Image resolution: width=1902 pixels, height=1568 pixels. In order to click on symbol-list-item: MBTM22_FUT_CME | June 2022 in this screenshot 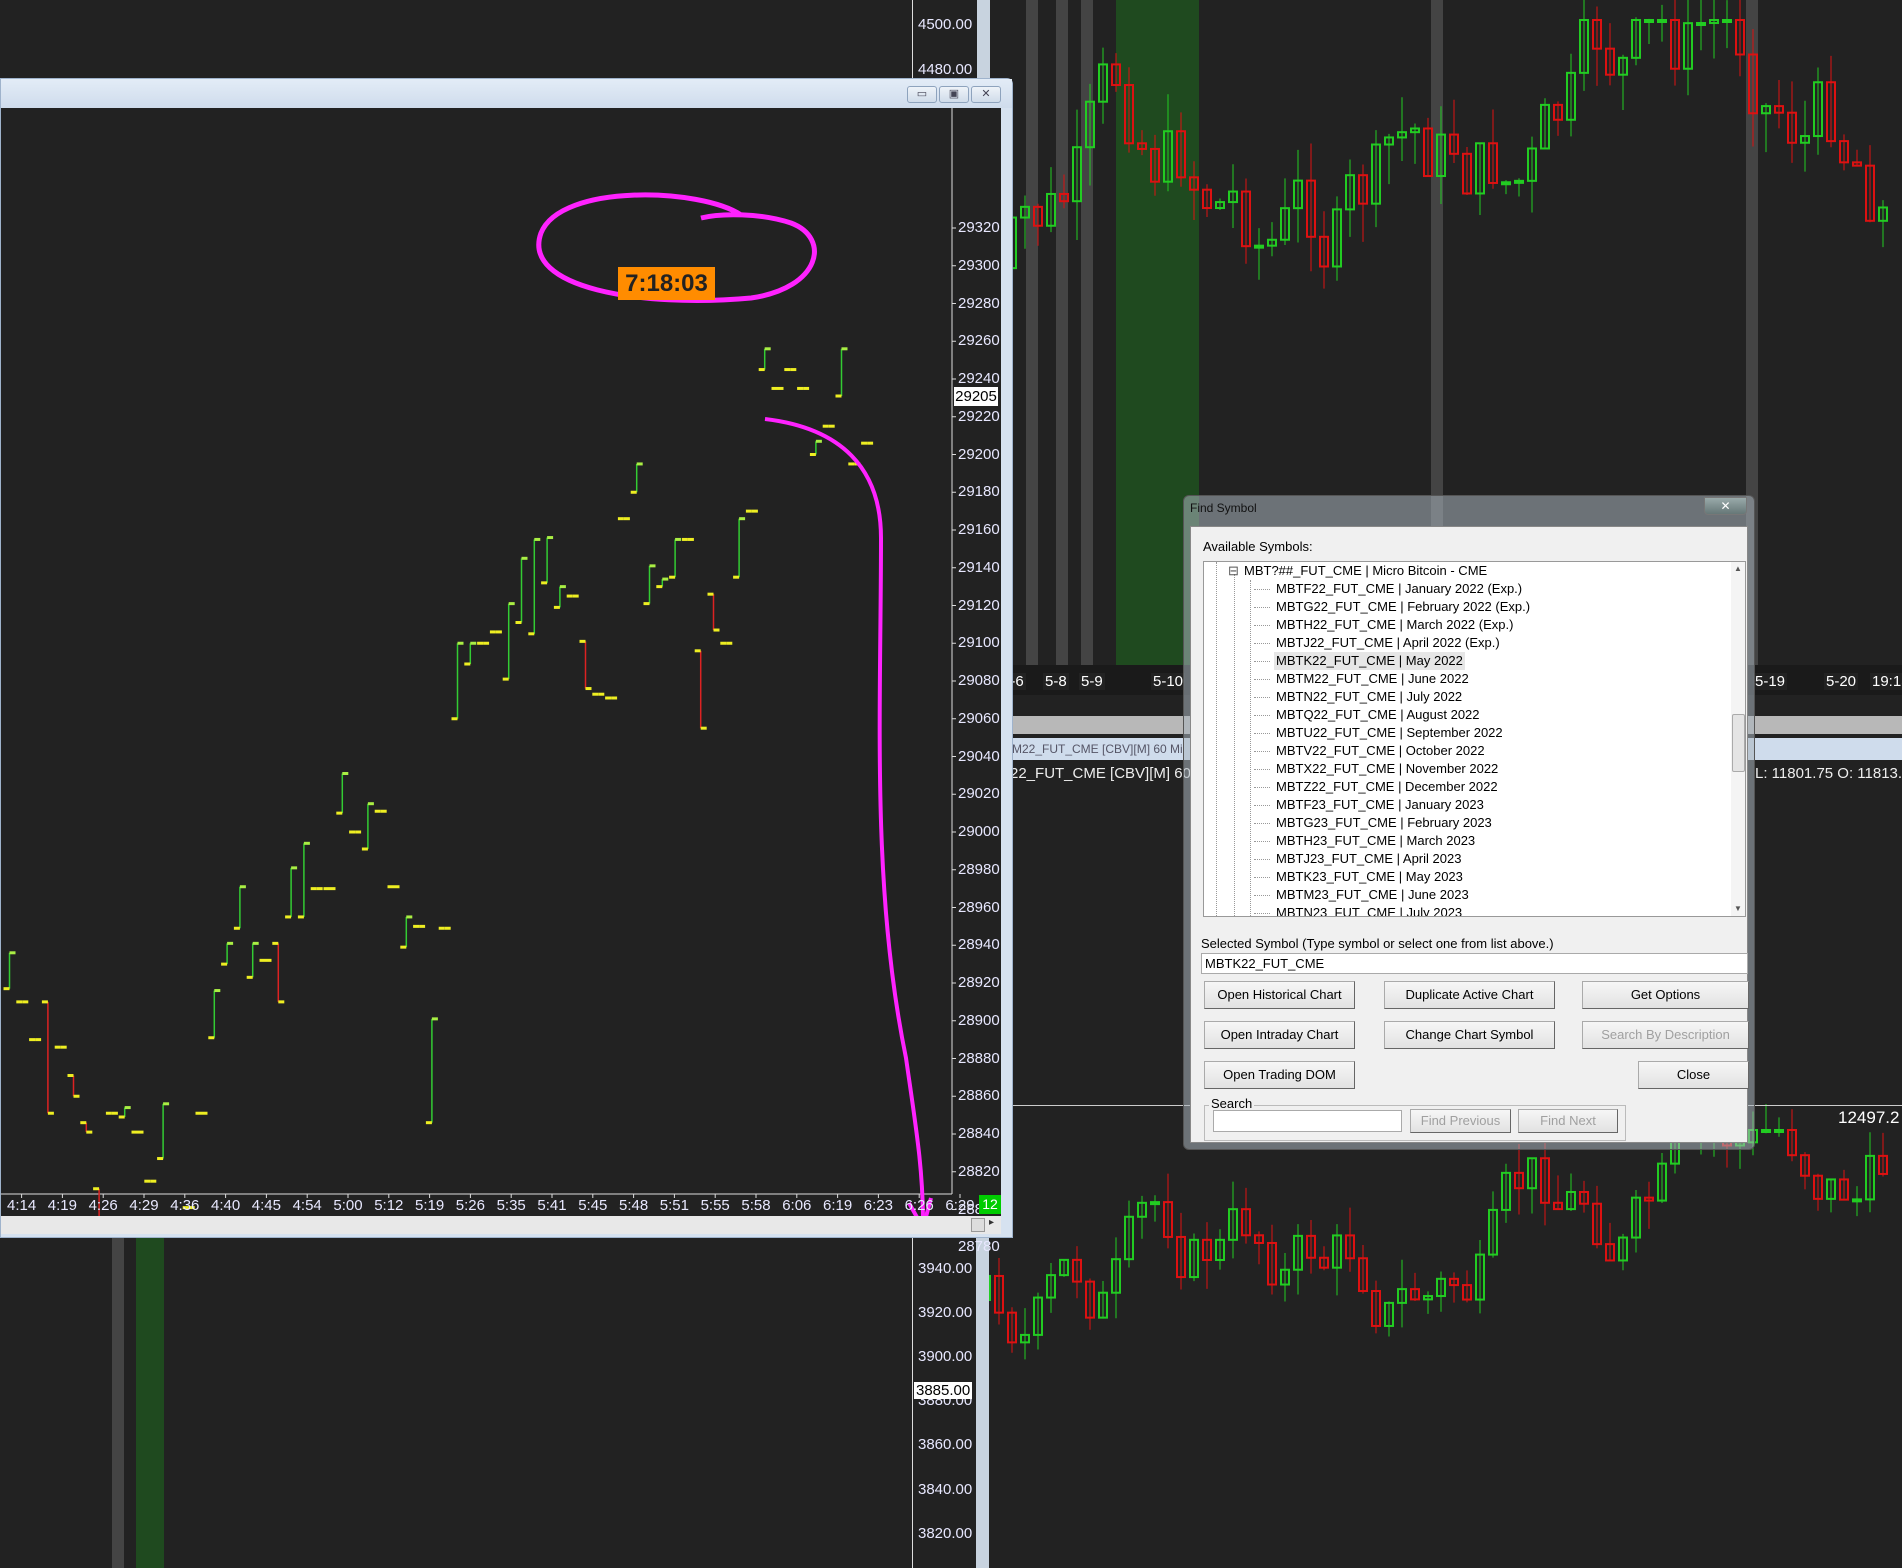, I will do `click(1372, 679)`.